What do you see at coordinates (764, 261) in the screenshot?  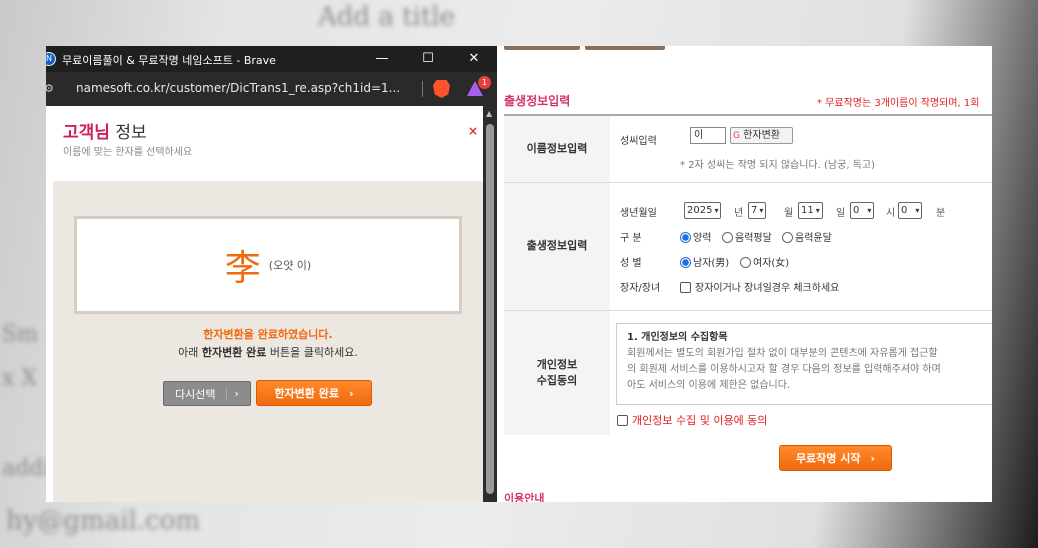 I see `gender-radio-female: 여자(女)` at bounding box center [764, 261].